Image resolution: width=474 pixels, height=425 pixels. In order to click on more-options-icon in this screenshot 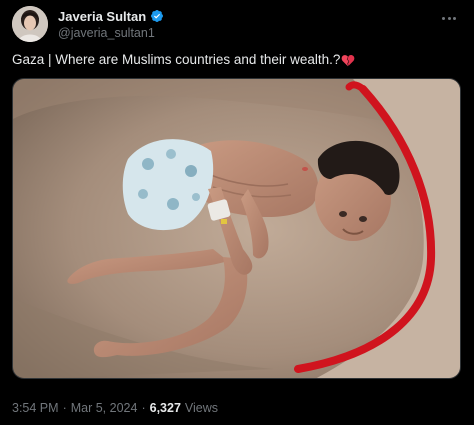, I will do `click(449, 18)`.